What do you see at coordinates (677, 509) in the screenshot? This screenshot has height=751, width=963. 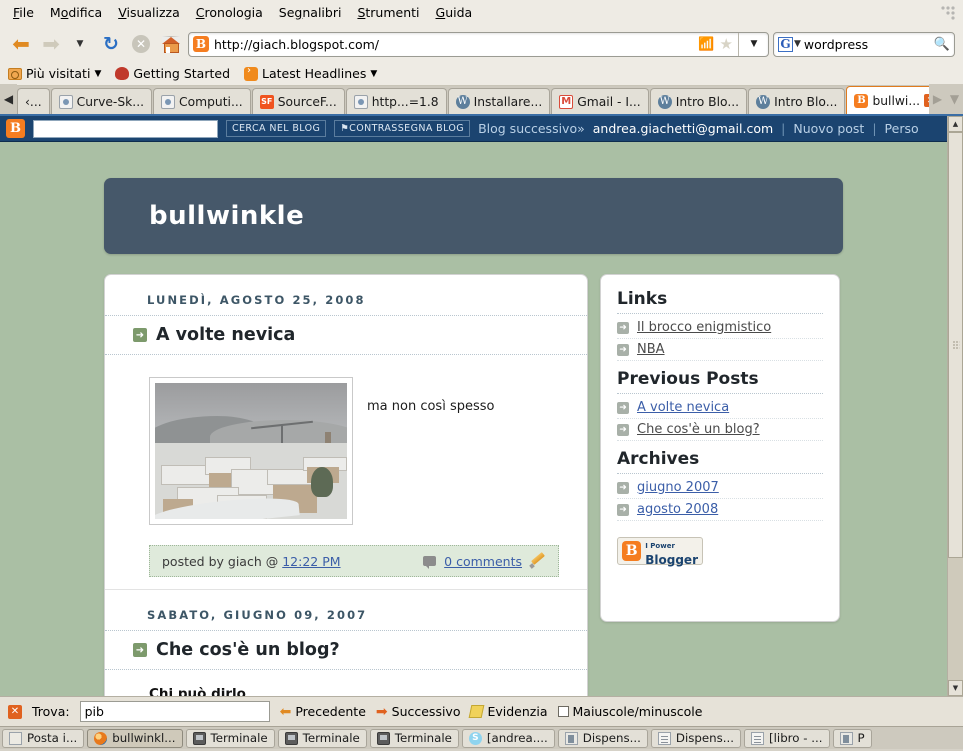 I see `sidebar-link: agosto 2008` at bounding box center [677, 509].